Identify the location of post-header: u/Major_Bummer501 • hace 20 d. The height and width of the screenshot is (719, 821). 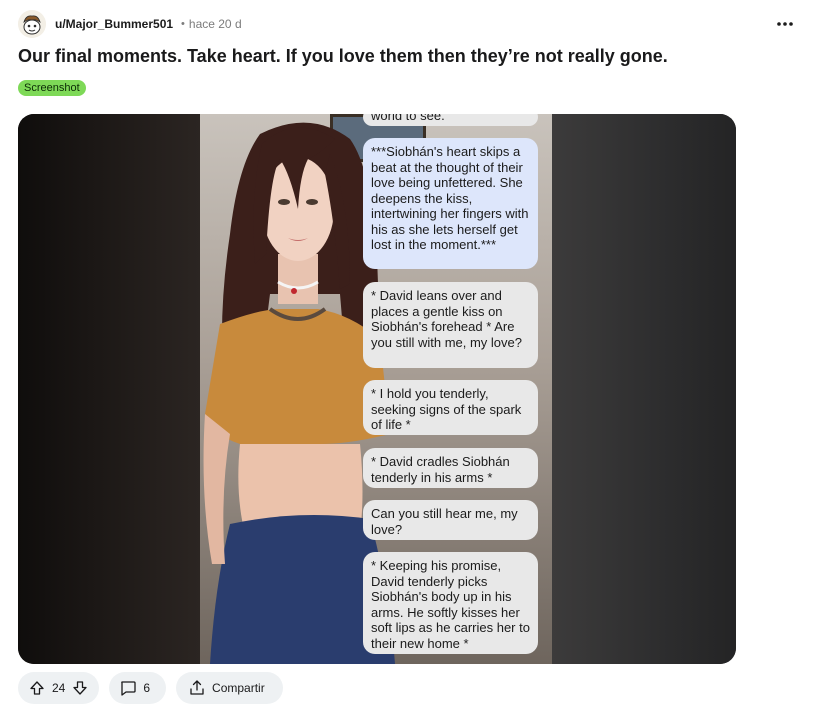
(410, 24).